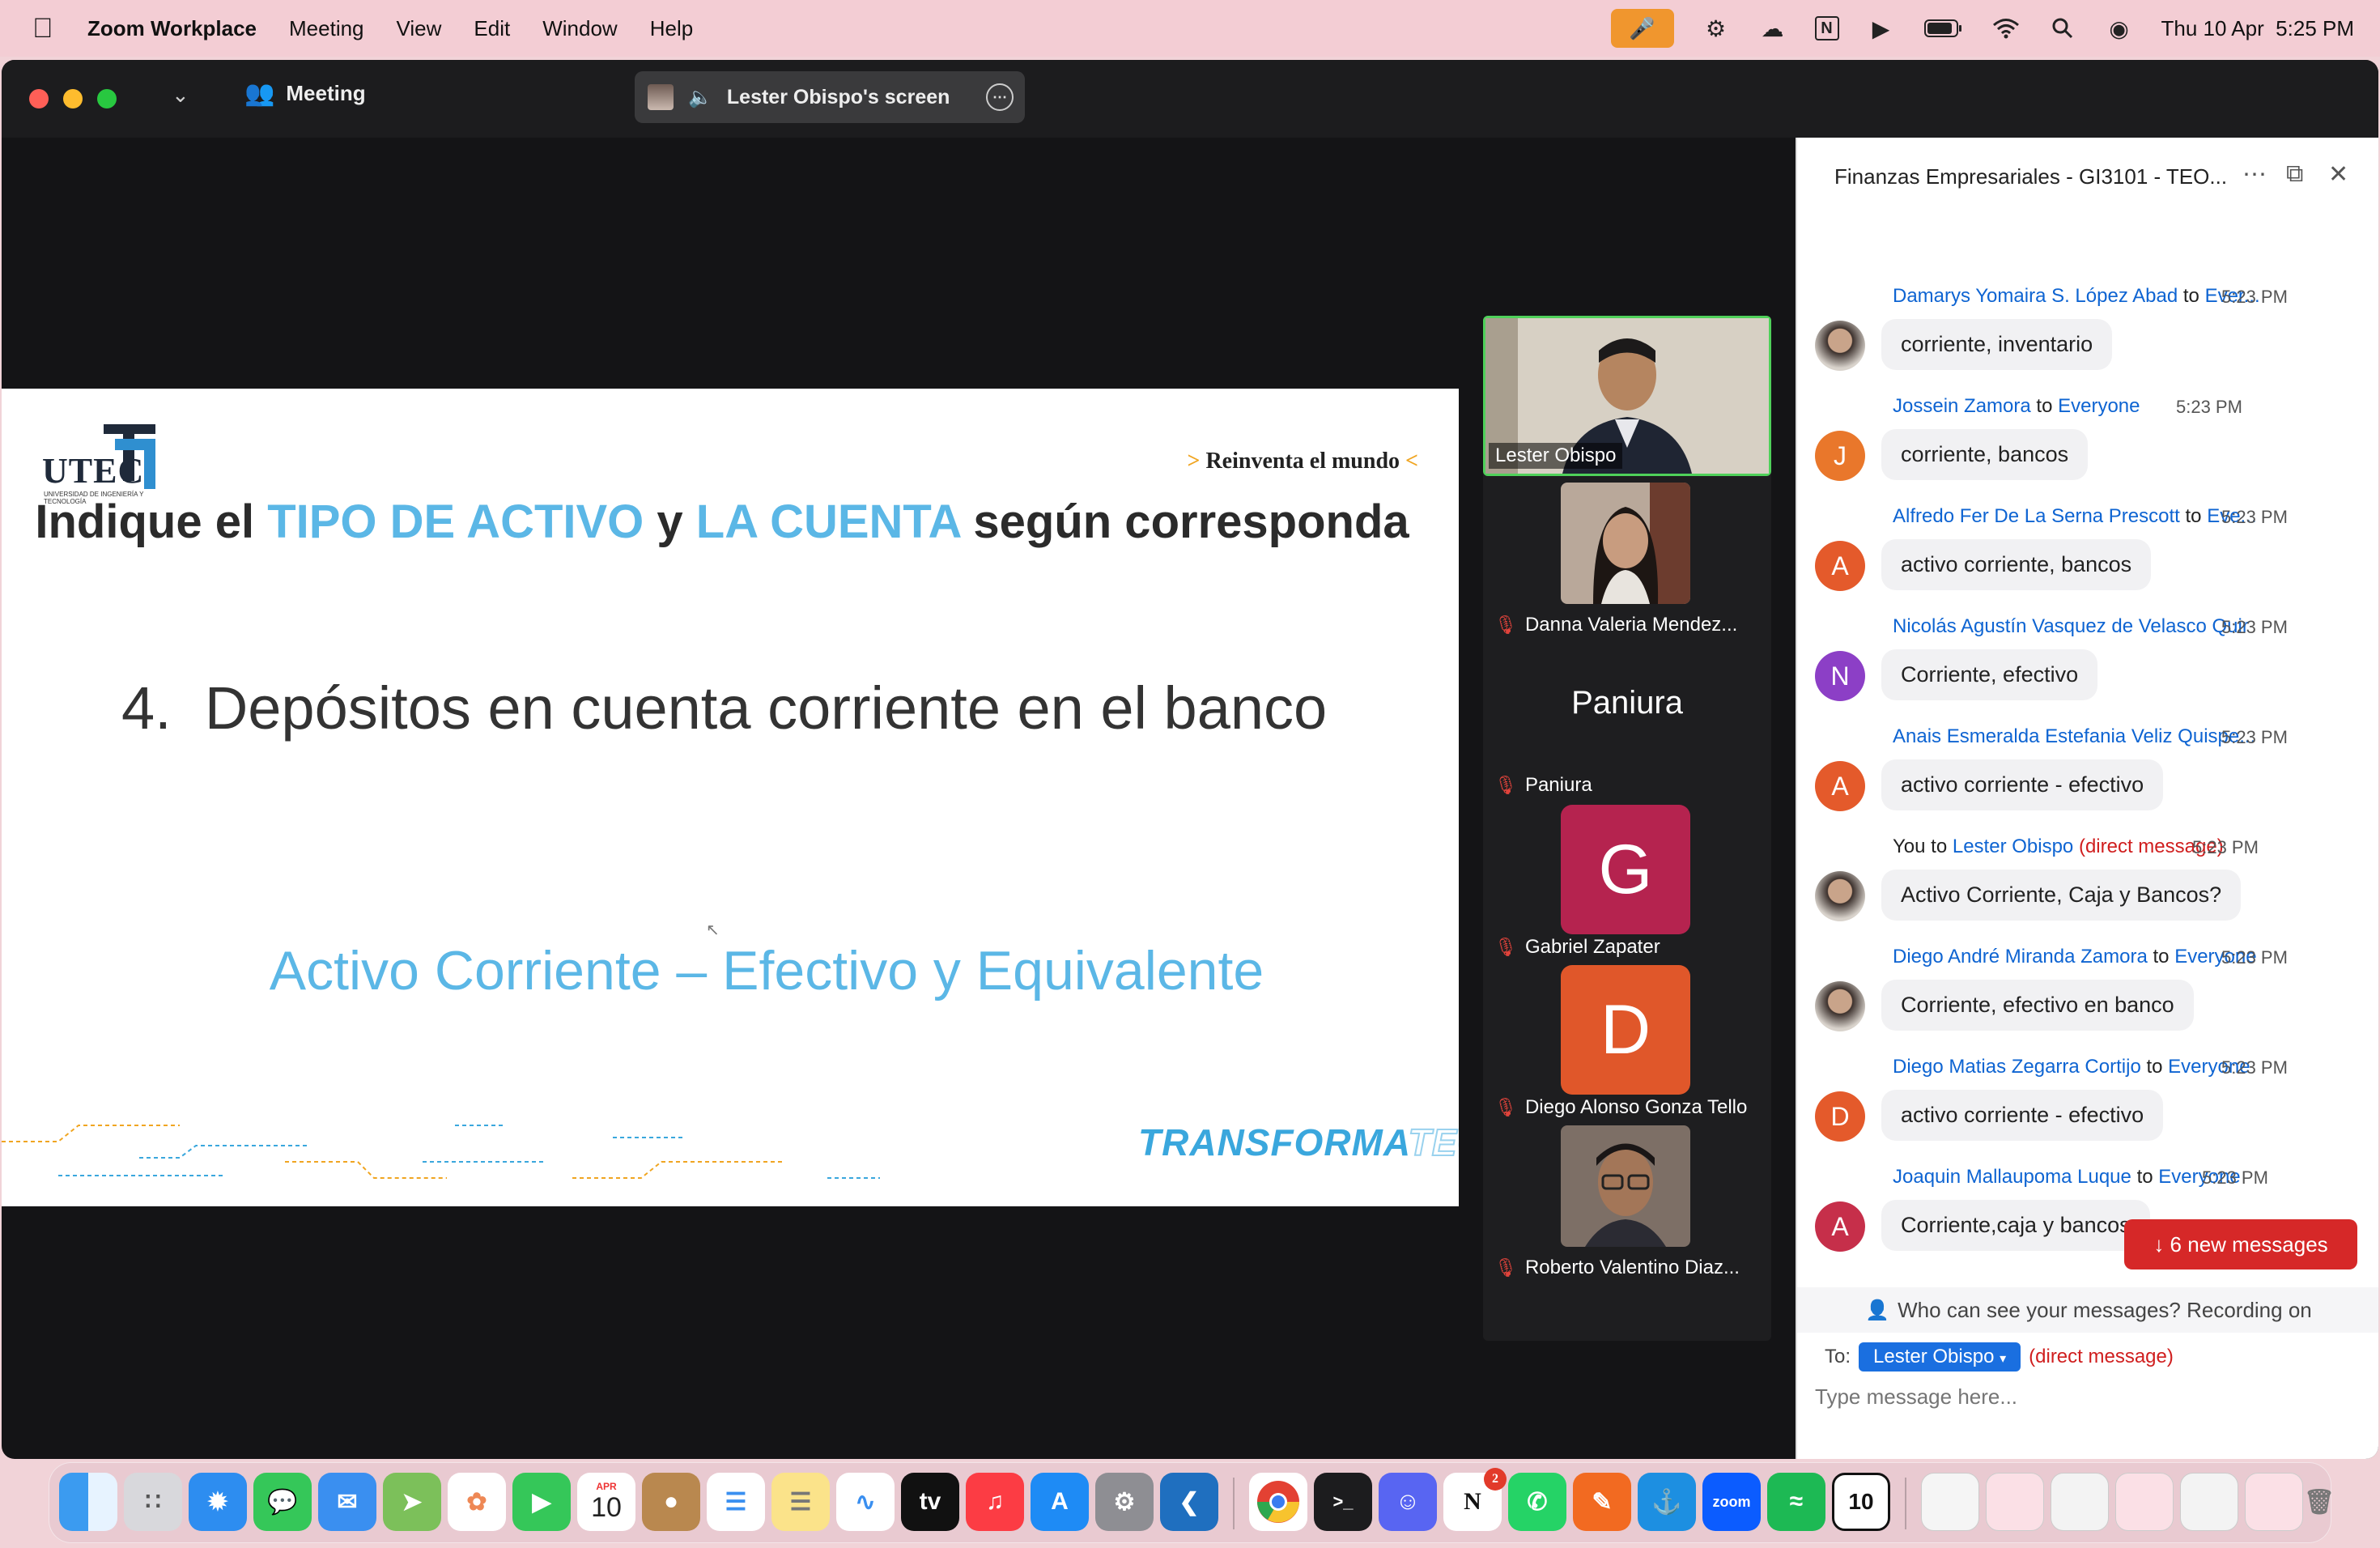 The image size is (2380, 1548). Describe the element at coordinates (2003, 1359) in the screenshot. I see `caret-down-icon: ▾` at that location.